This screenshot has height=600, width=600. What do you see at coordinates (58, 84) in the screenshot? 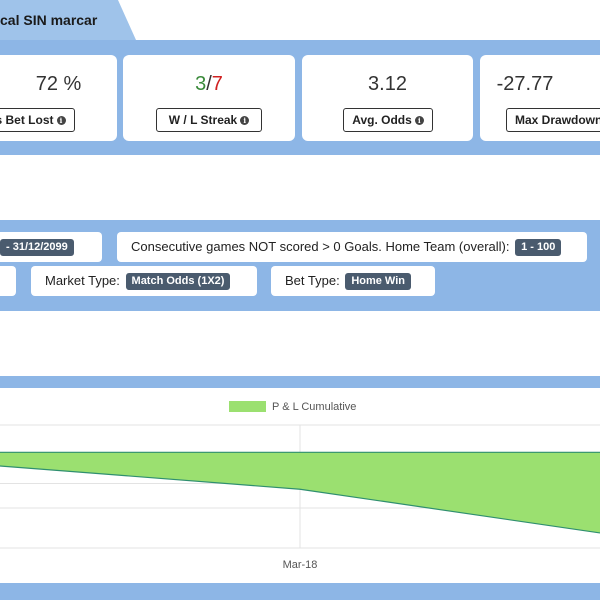
I see `stat-value: 72 %` at bounding box center [58, 84].